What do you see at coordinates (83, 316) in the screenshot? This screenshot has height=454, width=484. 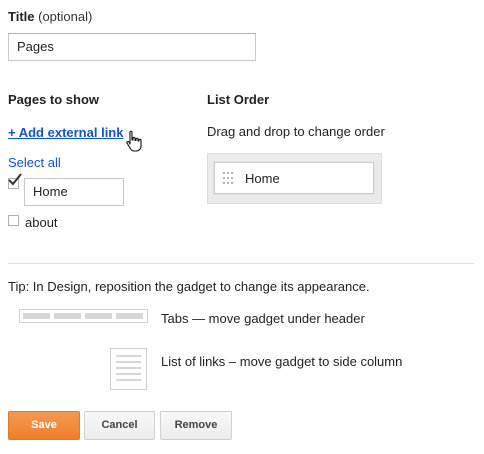 I see `tabs-layout-icon` at bounding box center [83, 316].